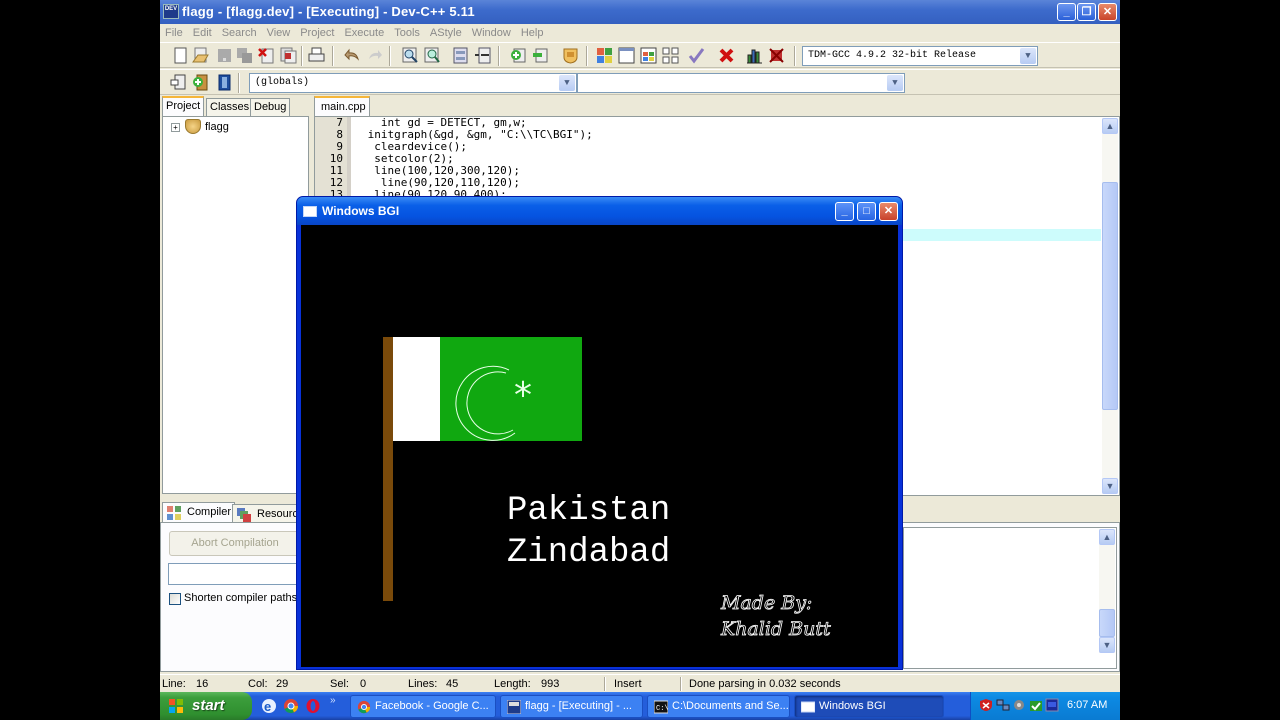 Image resolution: width=1280 pixels, height=720 pixels. I want to click on menu-file: File, so click(174, 31).